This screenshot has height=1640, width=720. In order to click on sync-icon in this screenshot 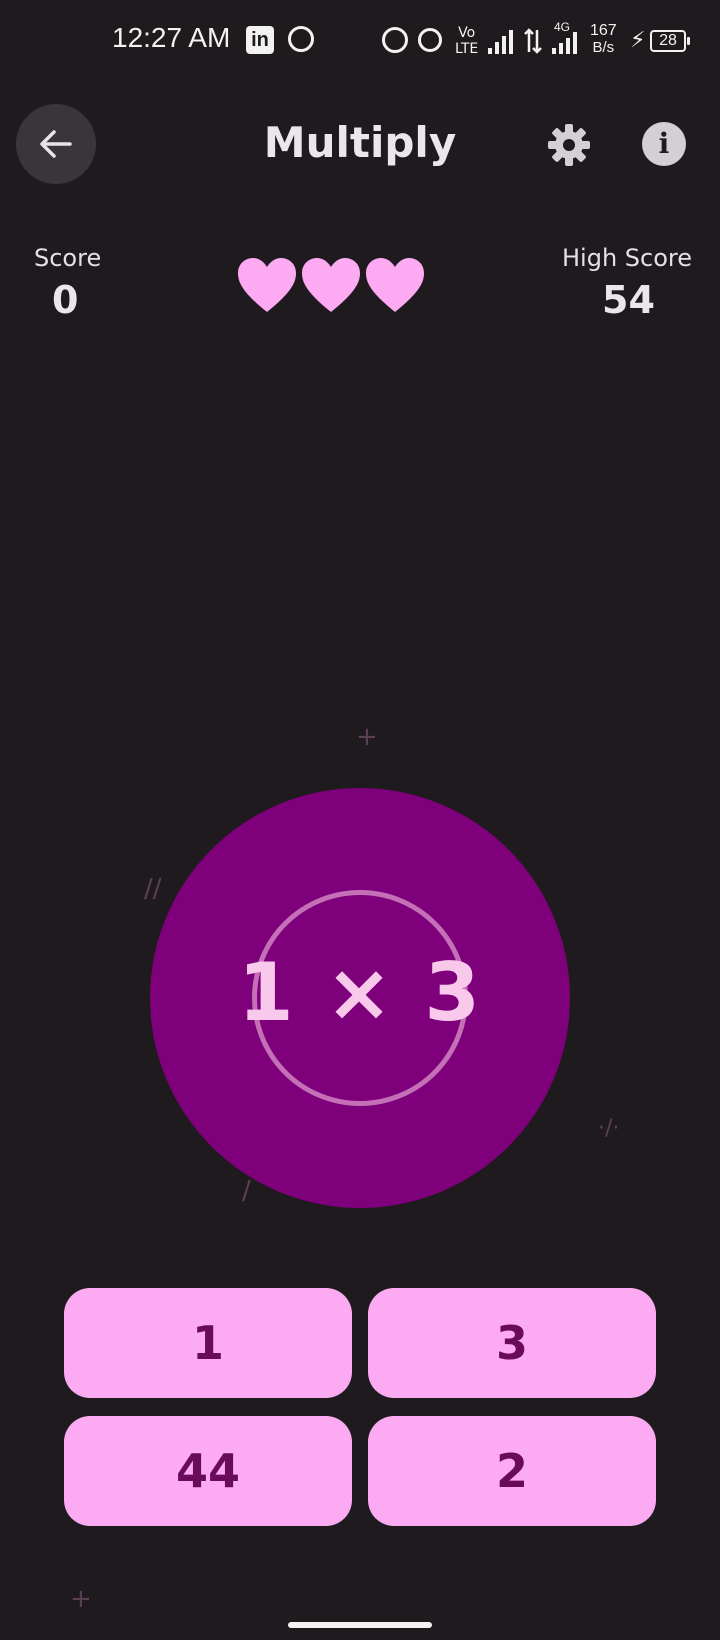, I will do `click(301, 39)`.